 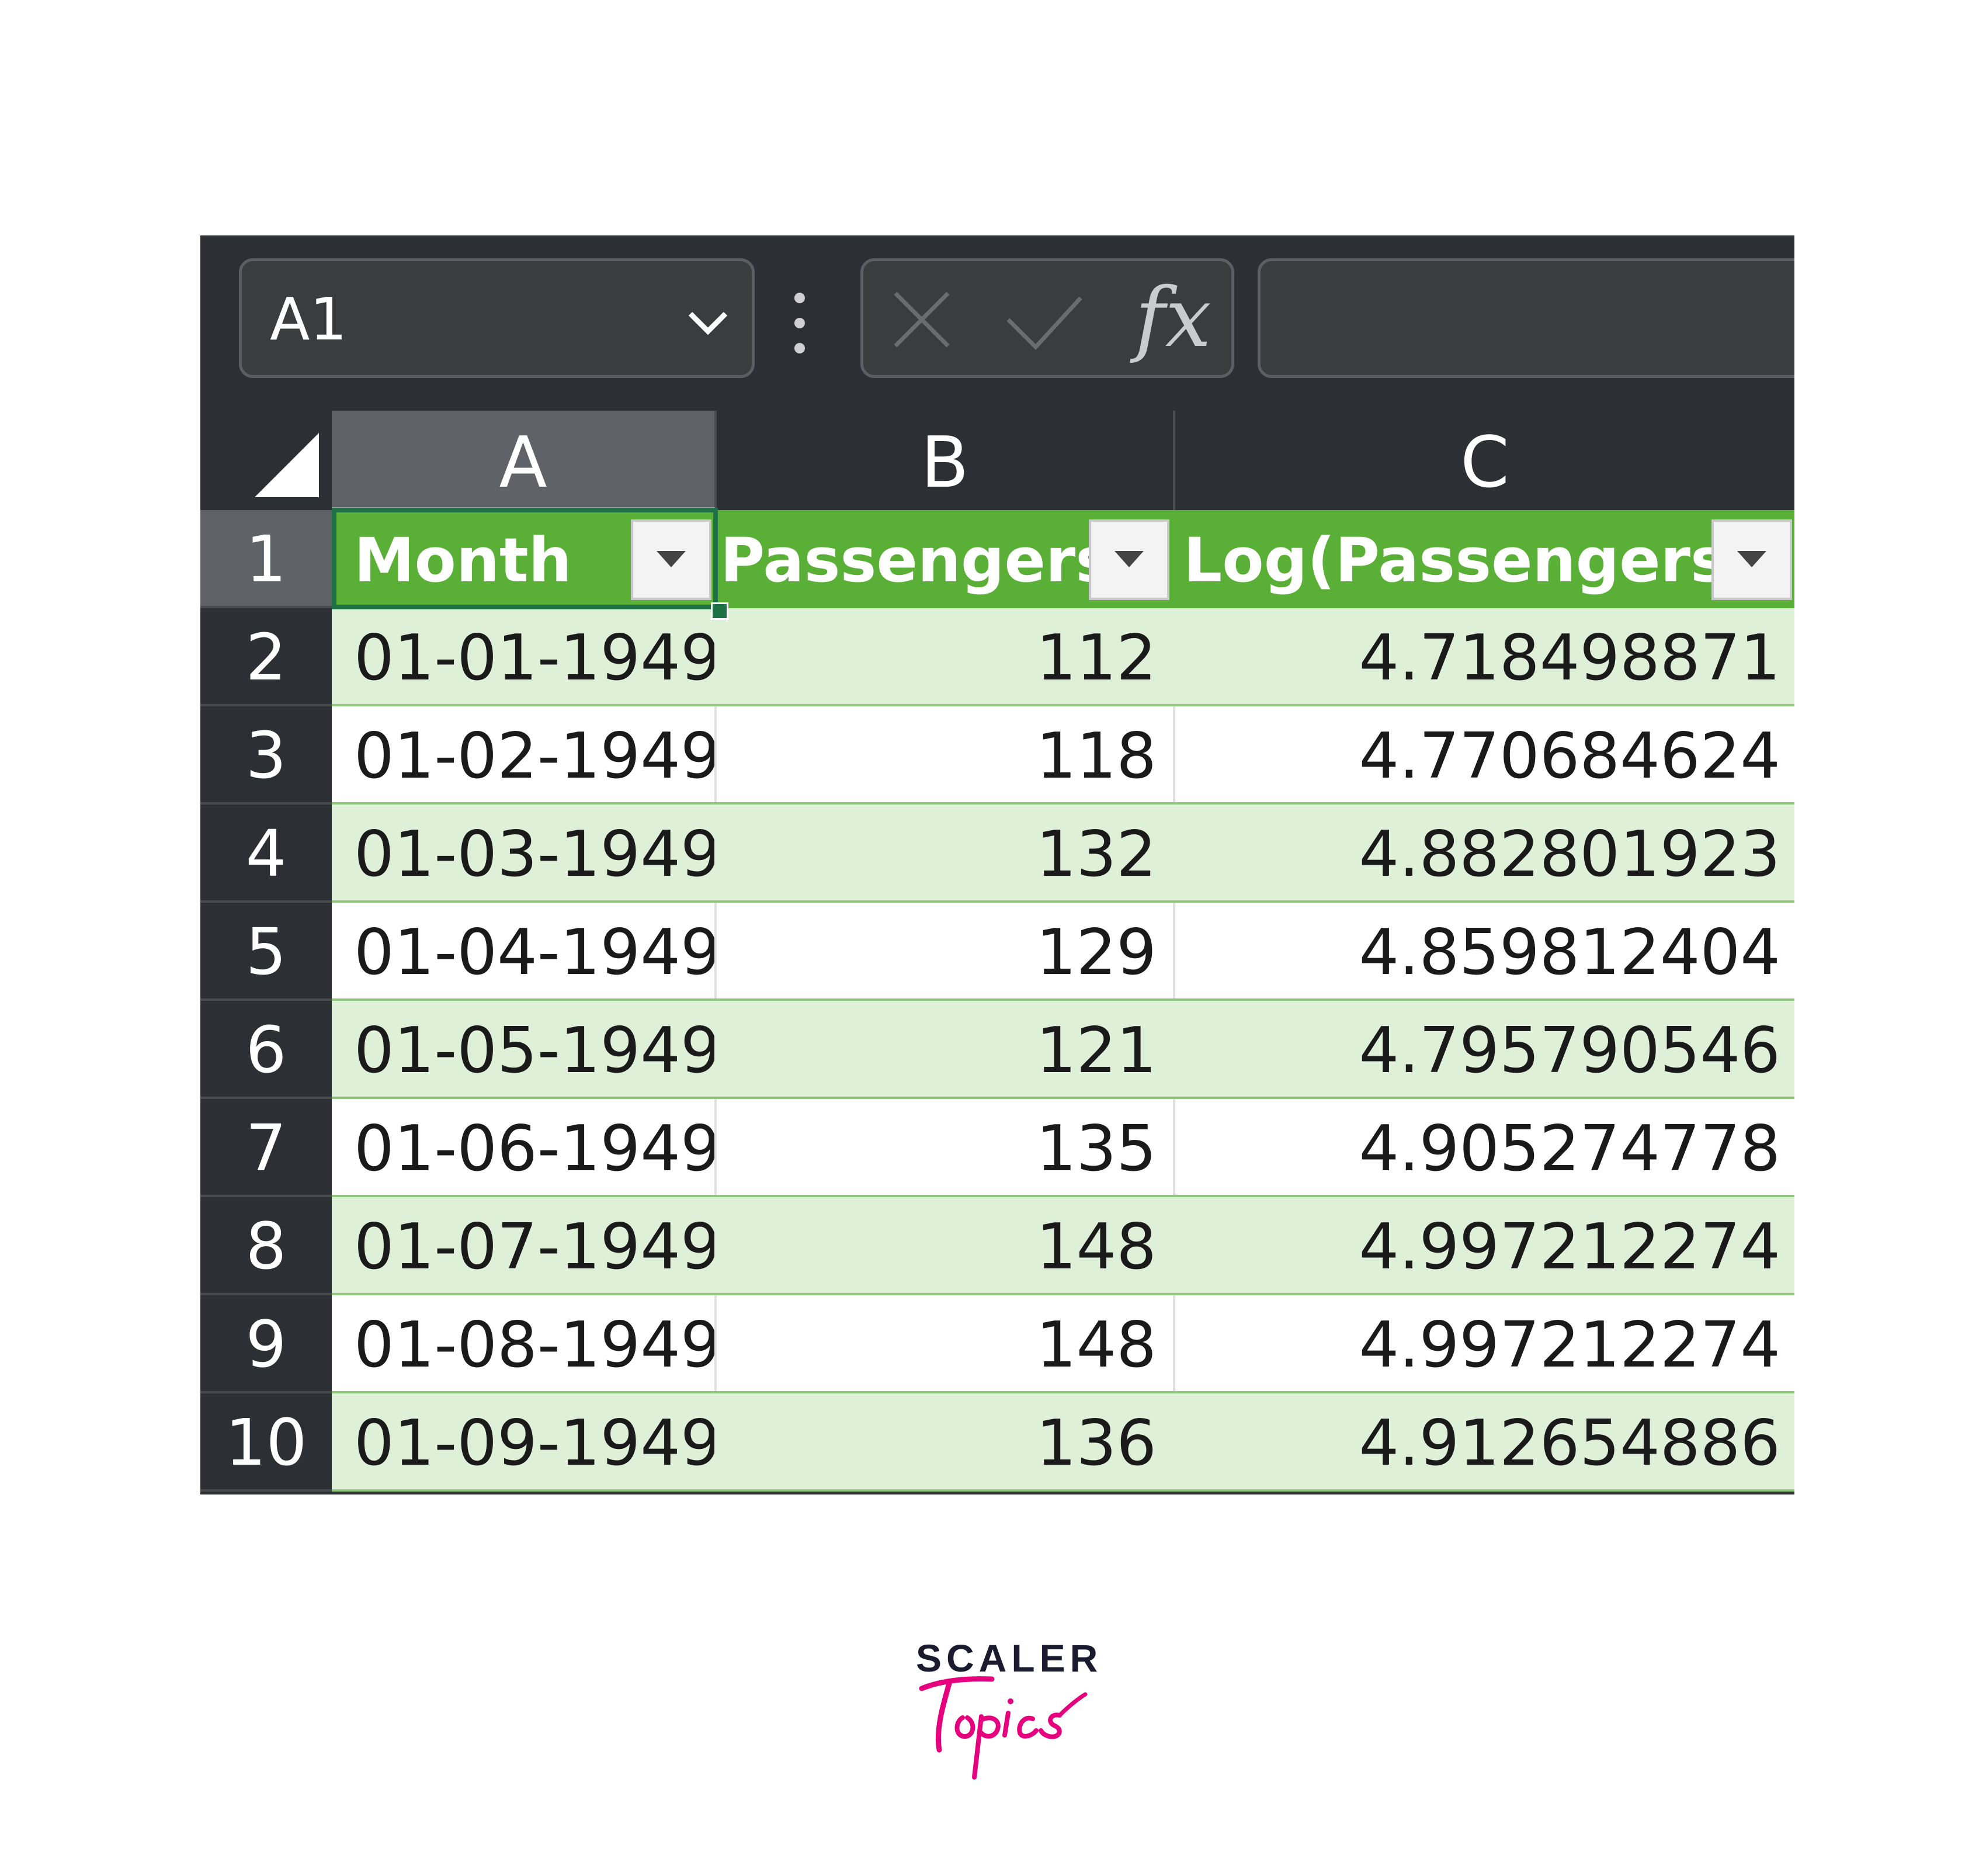 I want to click on header-cell-log-passengers: Log(Passengers), so click(x=1483, y=558).